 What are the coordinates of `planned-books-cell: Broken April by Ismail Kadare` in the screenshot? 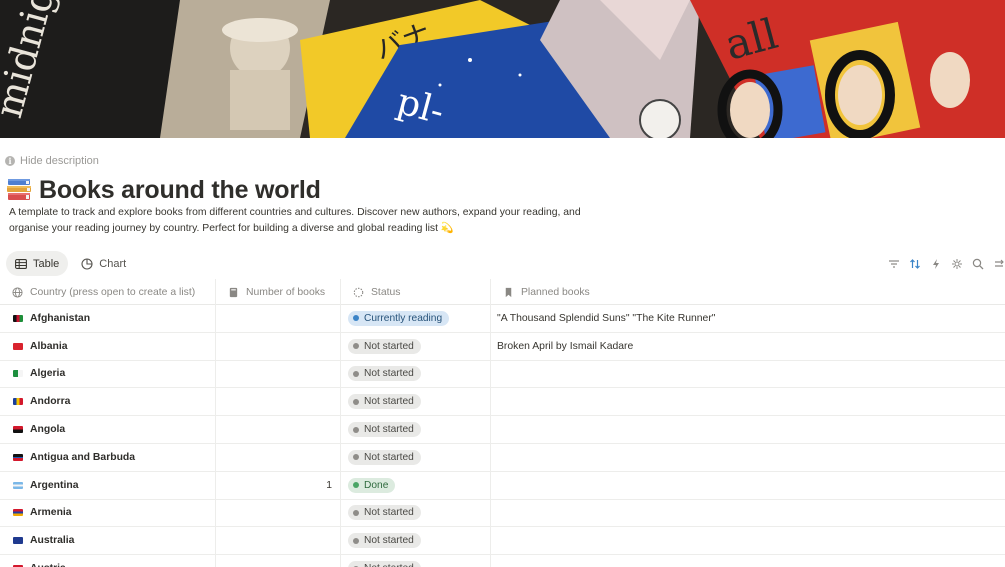 It's located at (748, 346).